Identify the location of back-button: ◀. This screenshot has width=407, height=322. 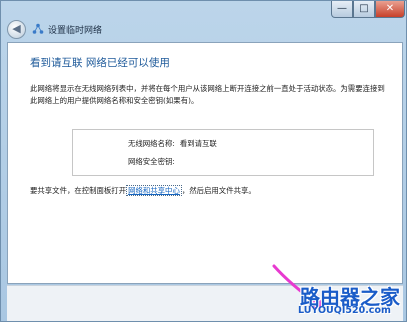
(16, 29).